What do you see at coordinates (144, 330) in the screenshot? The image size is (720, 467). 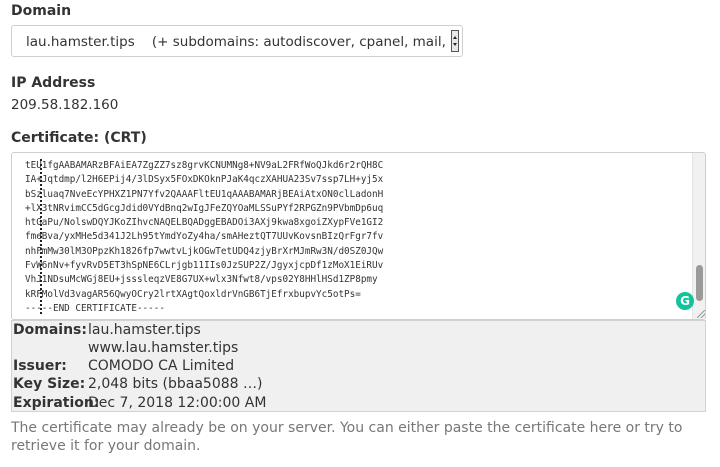 I see `domains-value-1: lau.hamster.tips` at bounding box center [144, 330].